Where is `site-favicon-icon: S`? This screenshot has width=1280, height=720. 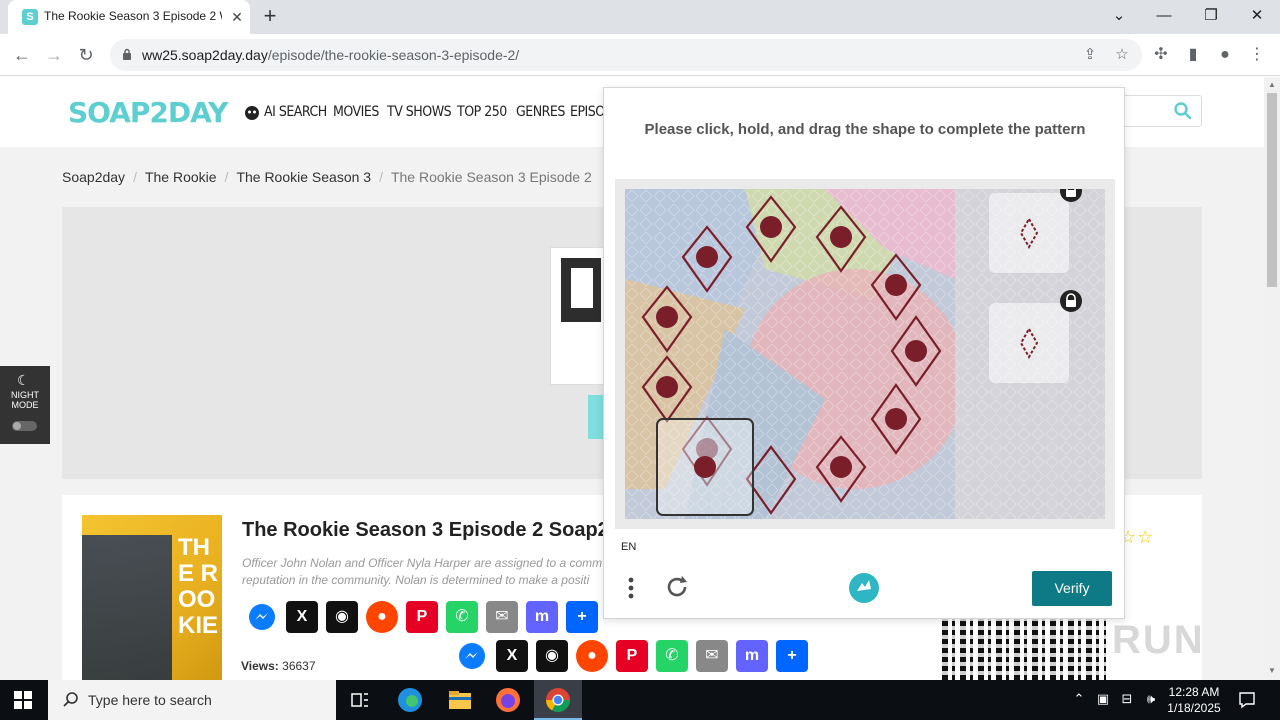
site-favicon-icon: S is located at coordinates (30, 17).